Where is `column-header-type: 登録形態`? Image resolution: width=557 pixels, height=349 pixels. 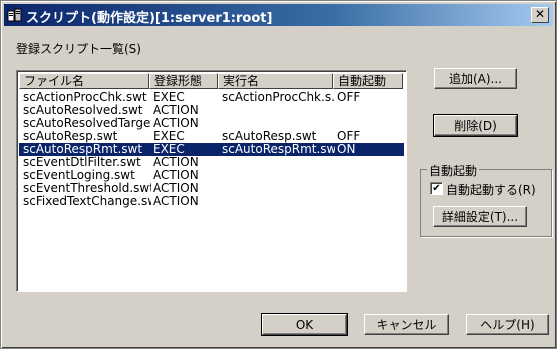 column-header-type: 登録形態 is located at coordinates (183, 81).